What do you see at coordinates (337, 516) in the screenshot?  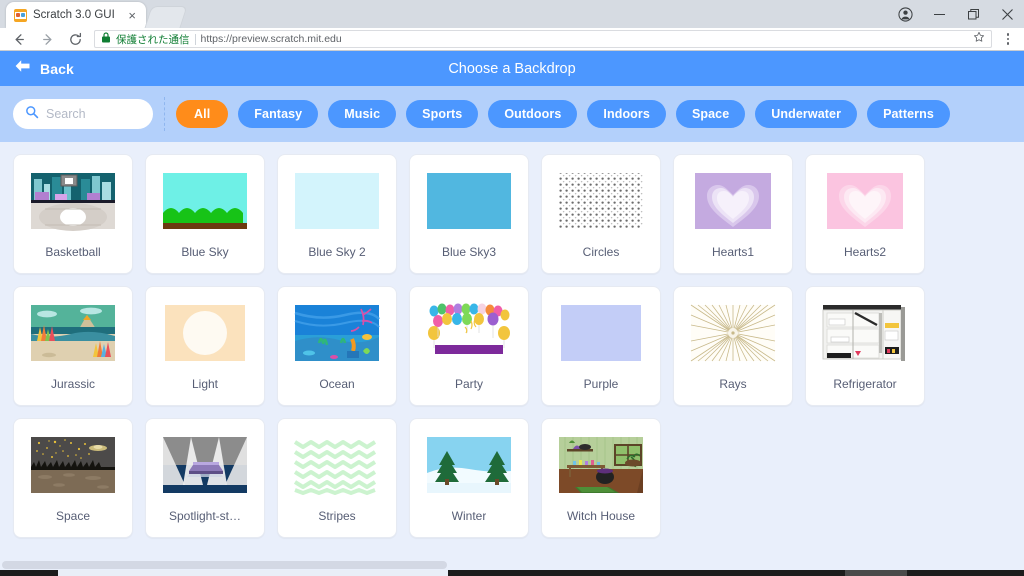 I see `backdrop-name: Stripes` at bounding box center [337, 516].